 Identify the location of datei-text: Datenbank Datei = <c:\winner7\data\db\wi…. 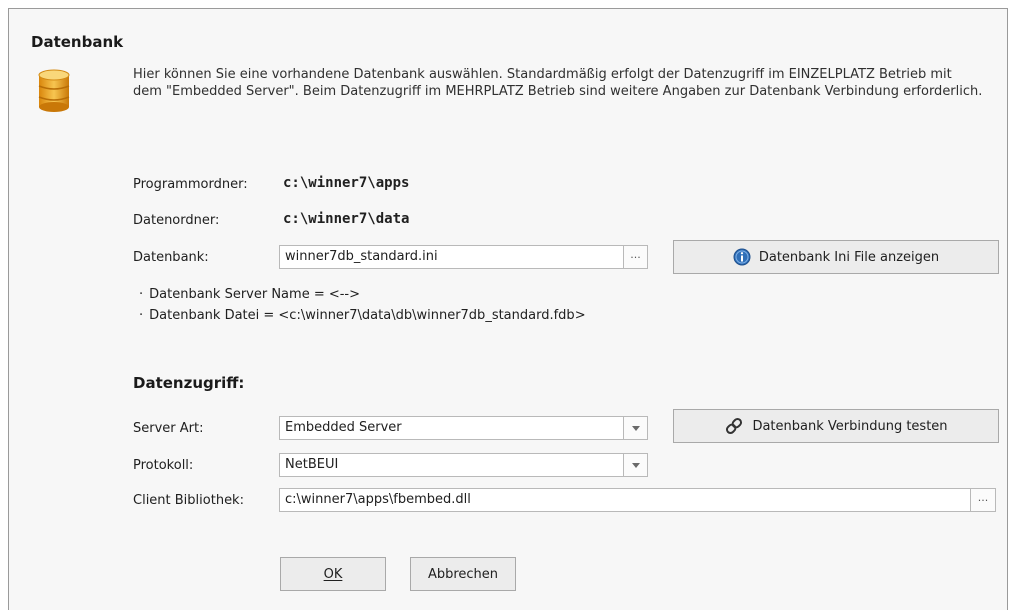
(367, 315).